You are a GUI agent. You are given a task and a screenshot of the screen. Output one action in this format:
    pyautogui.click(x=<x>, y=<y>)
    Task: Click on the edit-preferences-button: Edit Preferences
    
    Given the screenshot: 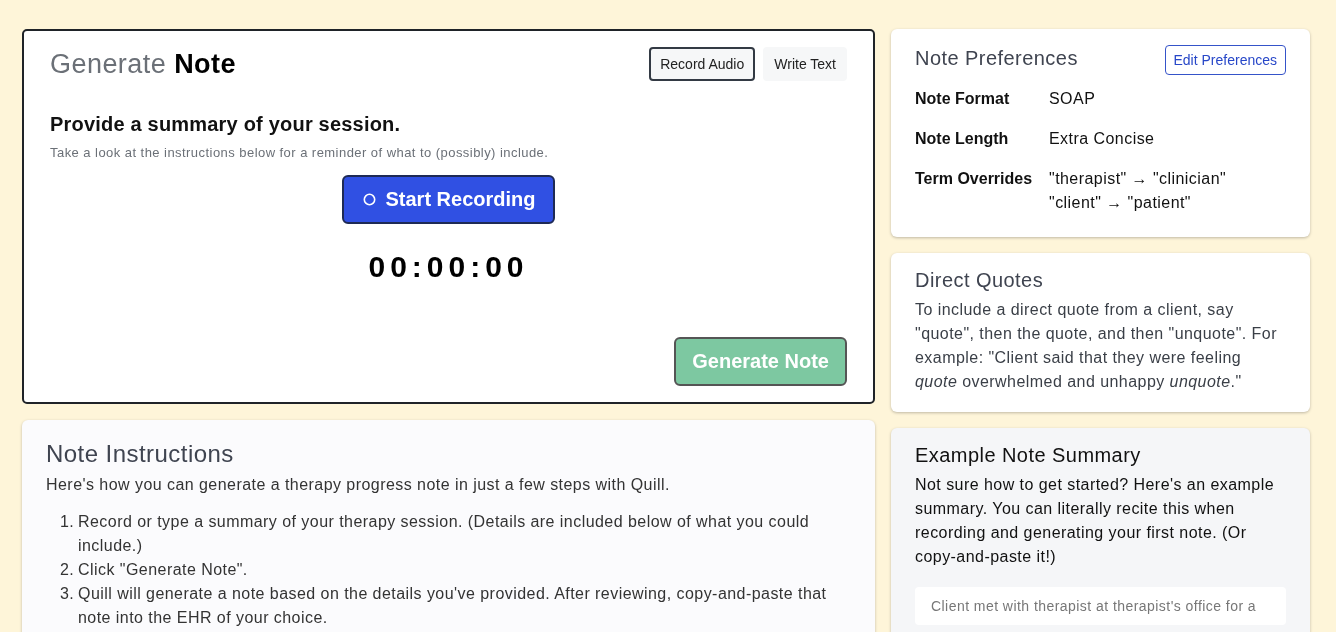 What is the action you would take?
    pyautogui.click(x=1225, y=60)
    